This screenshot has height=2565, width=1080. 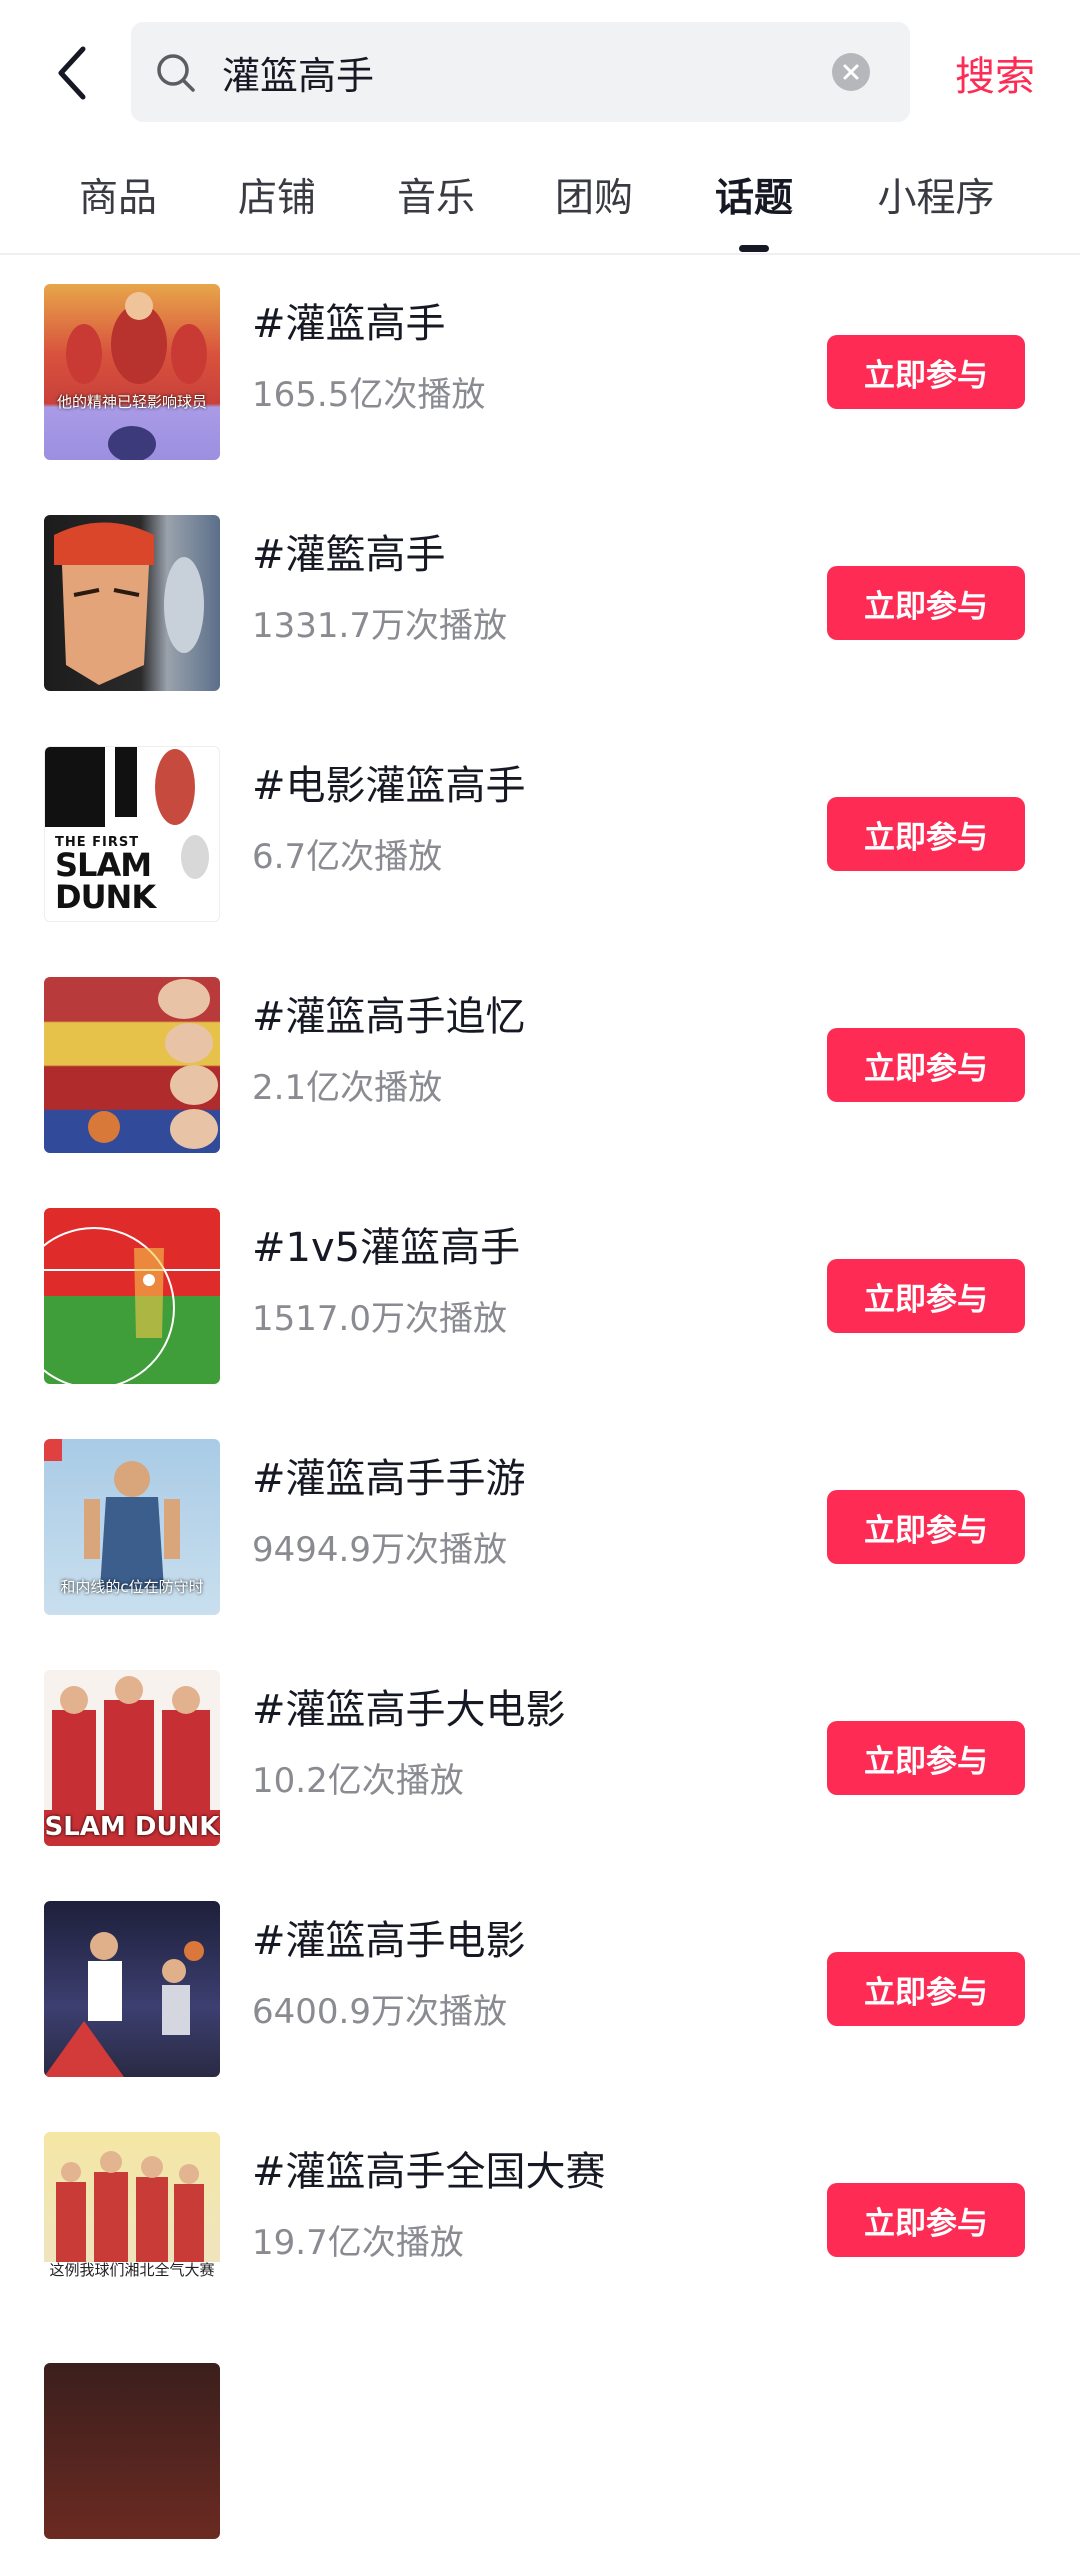 I want to click on topic-play-count: 1331.7万次播放, so click(x=379, y=626).